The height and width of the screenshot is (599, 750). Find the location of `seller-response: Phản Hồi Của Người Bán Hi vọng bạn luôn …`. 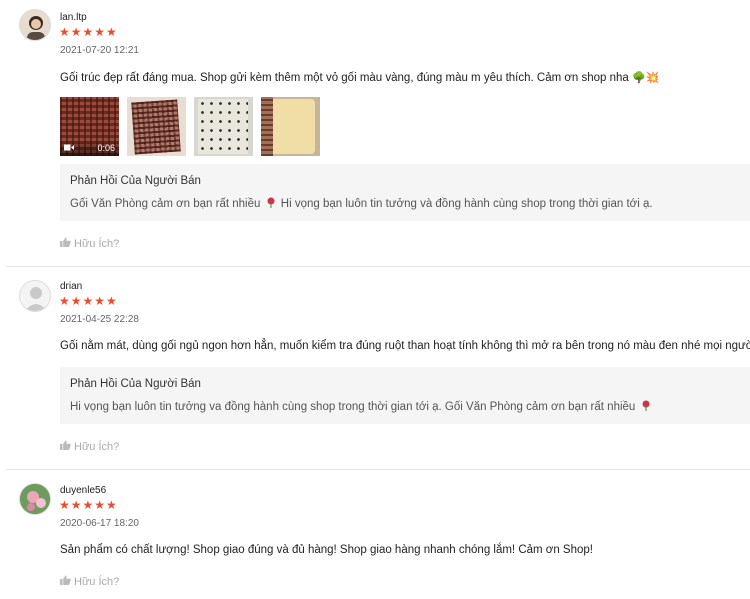

seller-response: Phản Hồi Của Người Bán Hi vọng bạn luôn … is located at coordinates (405, 395).